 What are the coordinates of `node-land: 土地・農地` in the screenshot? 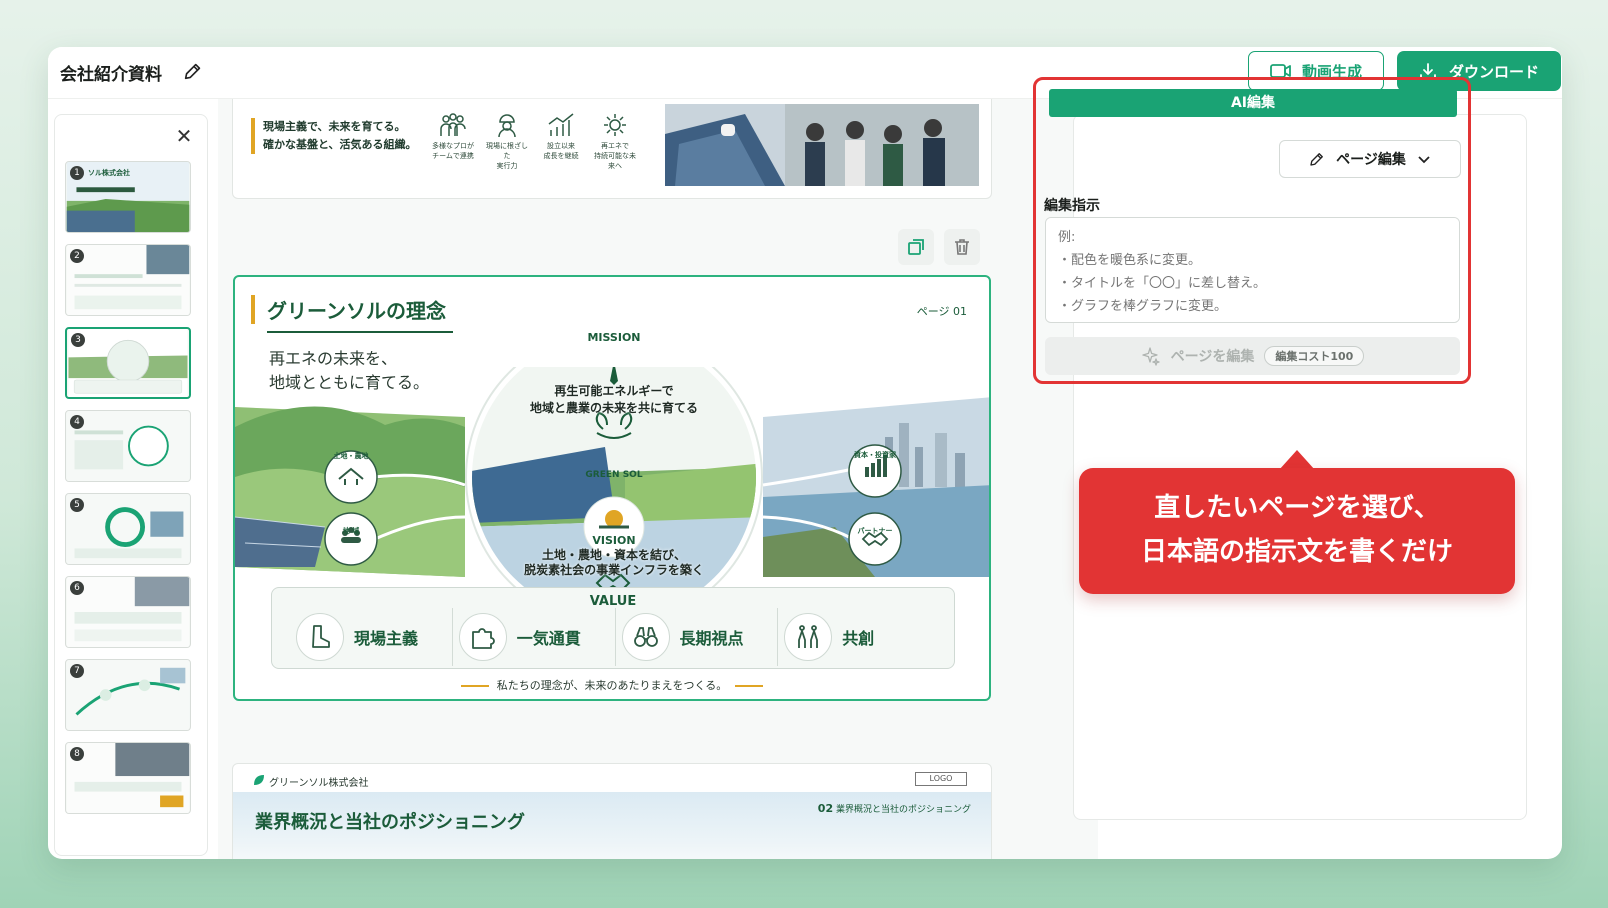 It's located at (351, 456).